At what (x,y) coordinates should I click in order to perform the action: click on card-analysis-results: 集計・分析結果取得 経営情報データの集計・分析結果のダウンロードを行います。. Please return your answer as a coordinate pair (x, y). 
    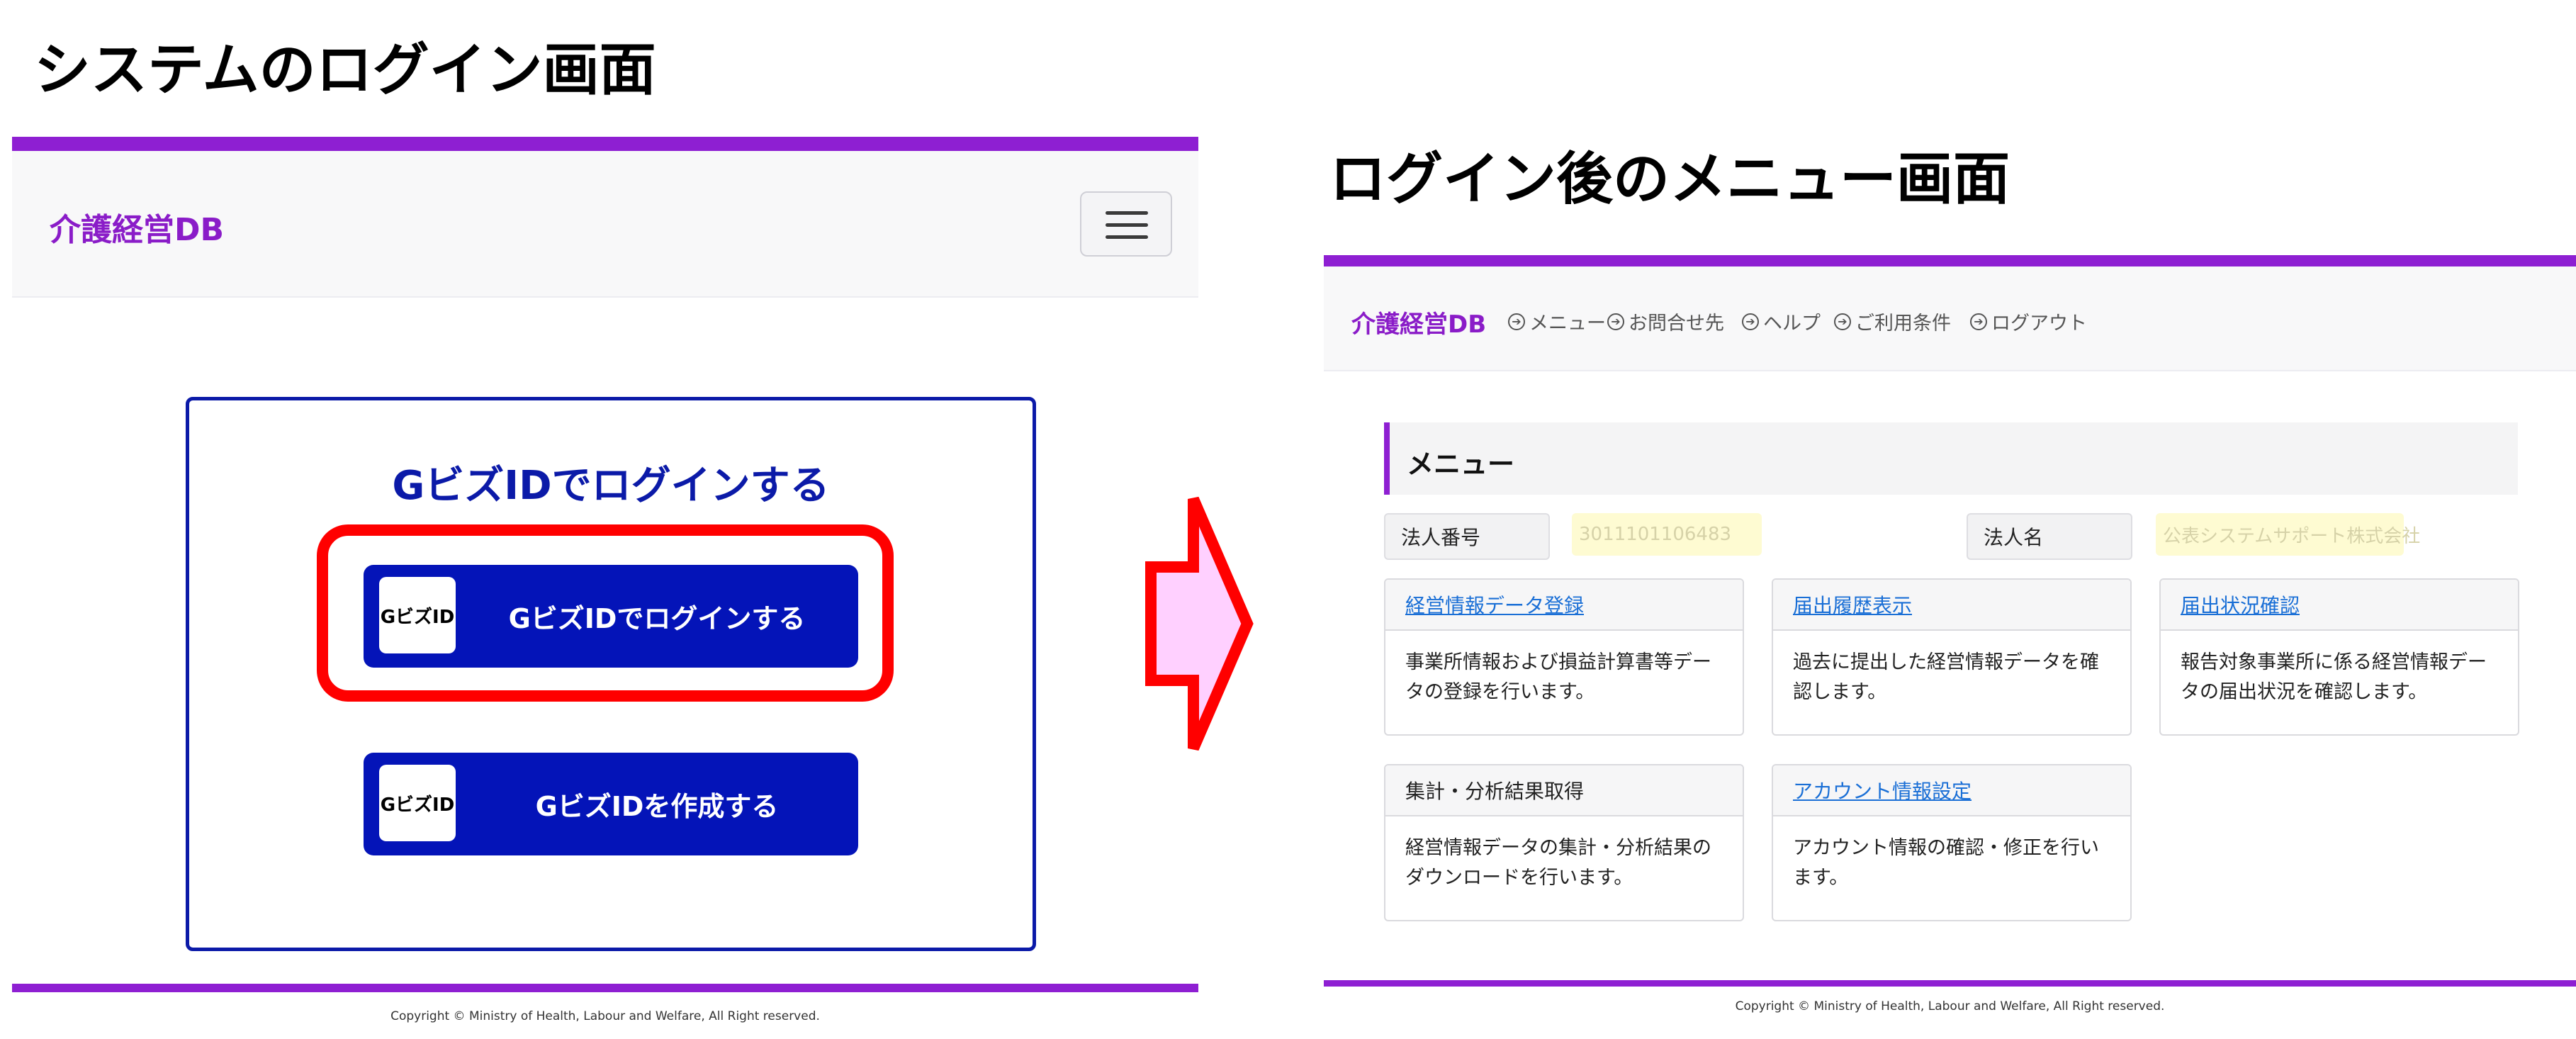
    Looking at the image, I should click on (1564, 842).